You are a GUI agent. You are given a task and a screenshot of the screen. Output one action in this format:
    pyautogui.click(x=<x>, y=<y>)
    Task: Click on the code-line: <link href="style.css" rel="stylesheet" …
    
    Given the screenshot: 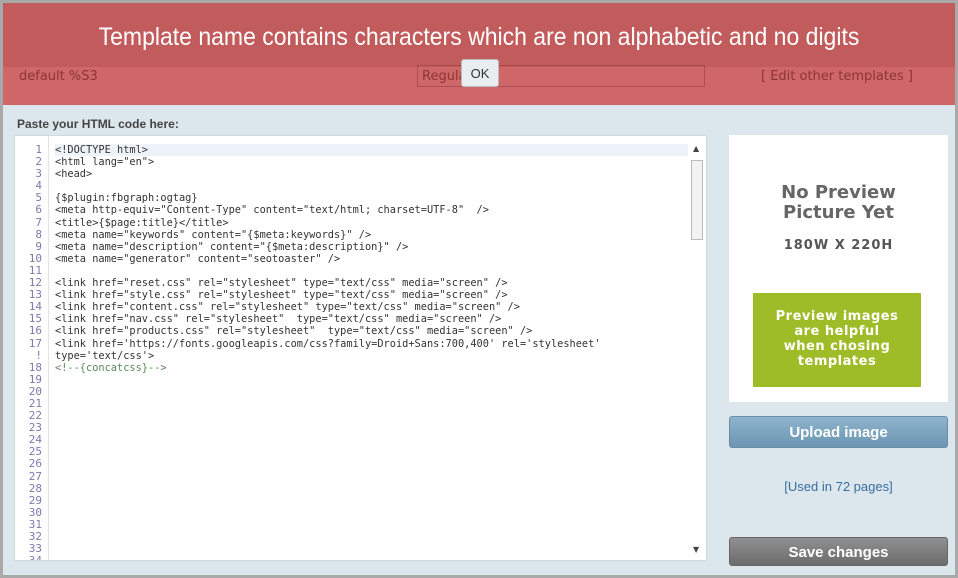 What is the action you would take?
    pyautogui.click(x=281, y=295)
    